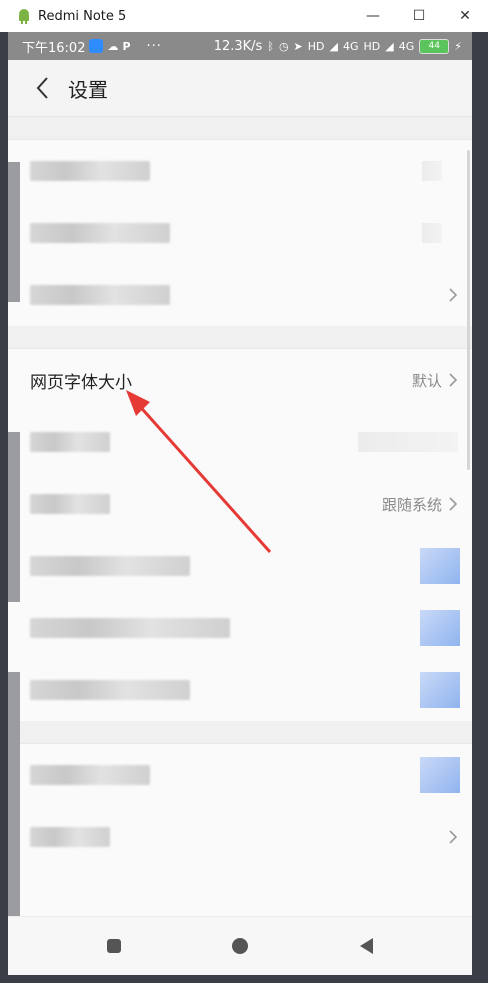  I want to click on cloud-icon: ☁, so click(113, 46).